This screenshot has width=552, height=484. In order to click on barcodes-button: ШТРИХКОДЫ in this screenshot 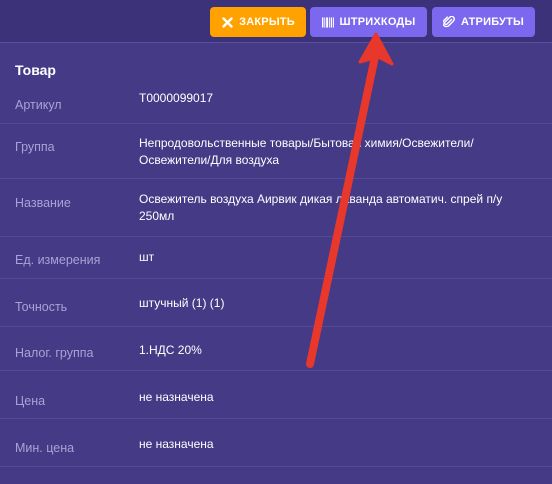, I will do `click(368, 22)`.